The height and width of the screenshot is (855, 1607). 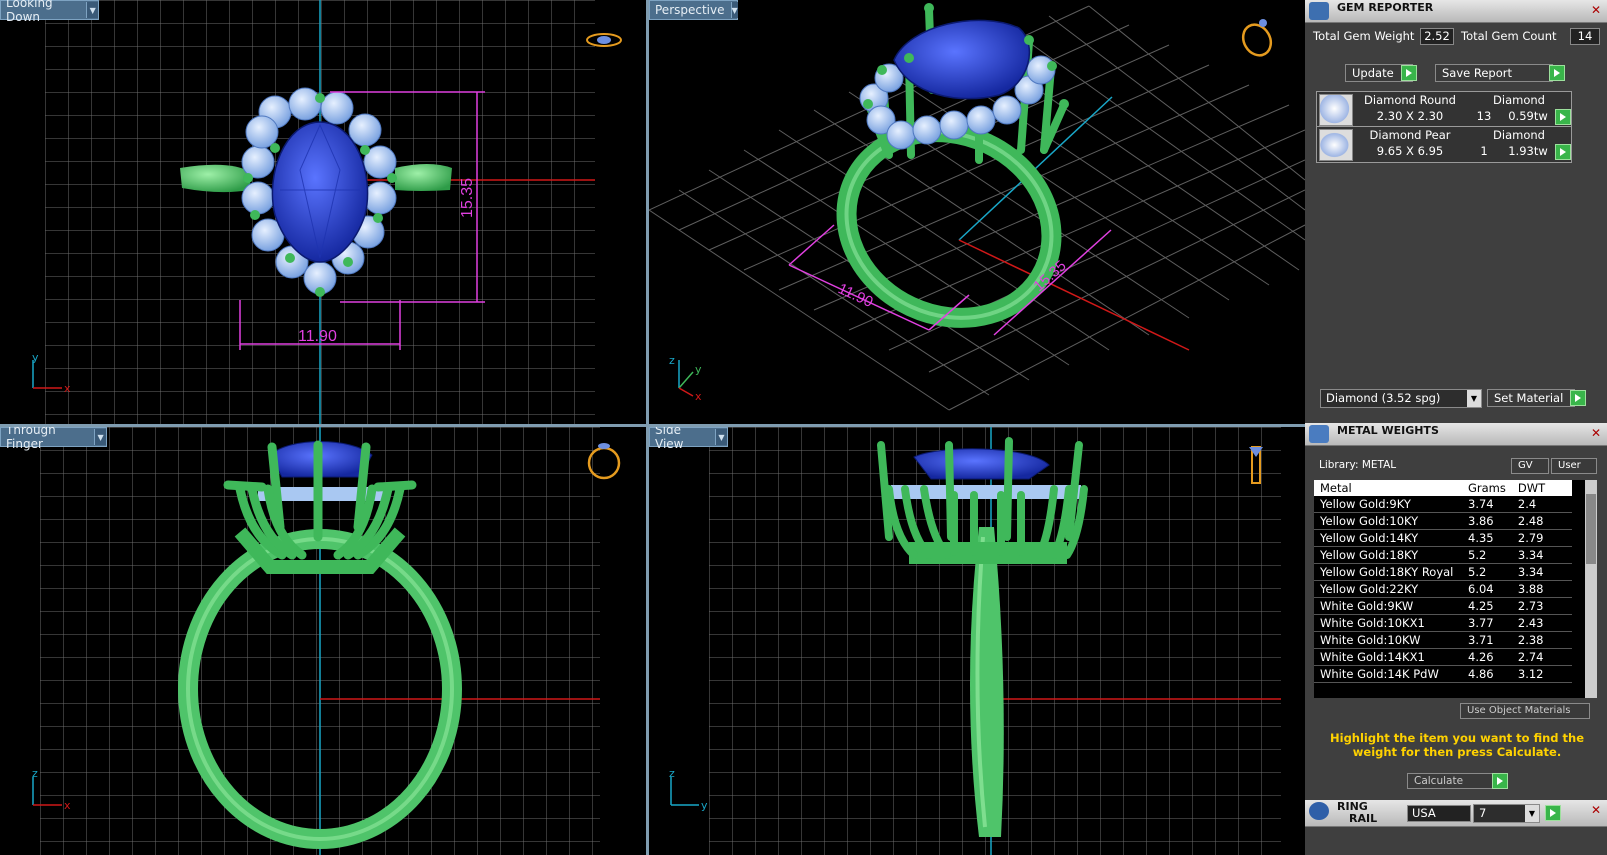 I want to click on round-diamond-icon, so click(x=1336, y=110).